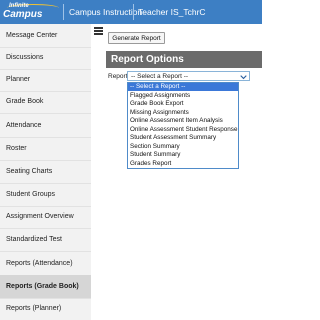 The image size is (320, 320). Describe the element at coordinates (45, 80) in the screenshot. I see `sidebar-item-planner: Planner` at that location.